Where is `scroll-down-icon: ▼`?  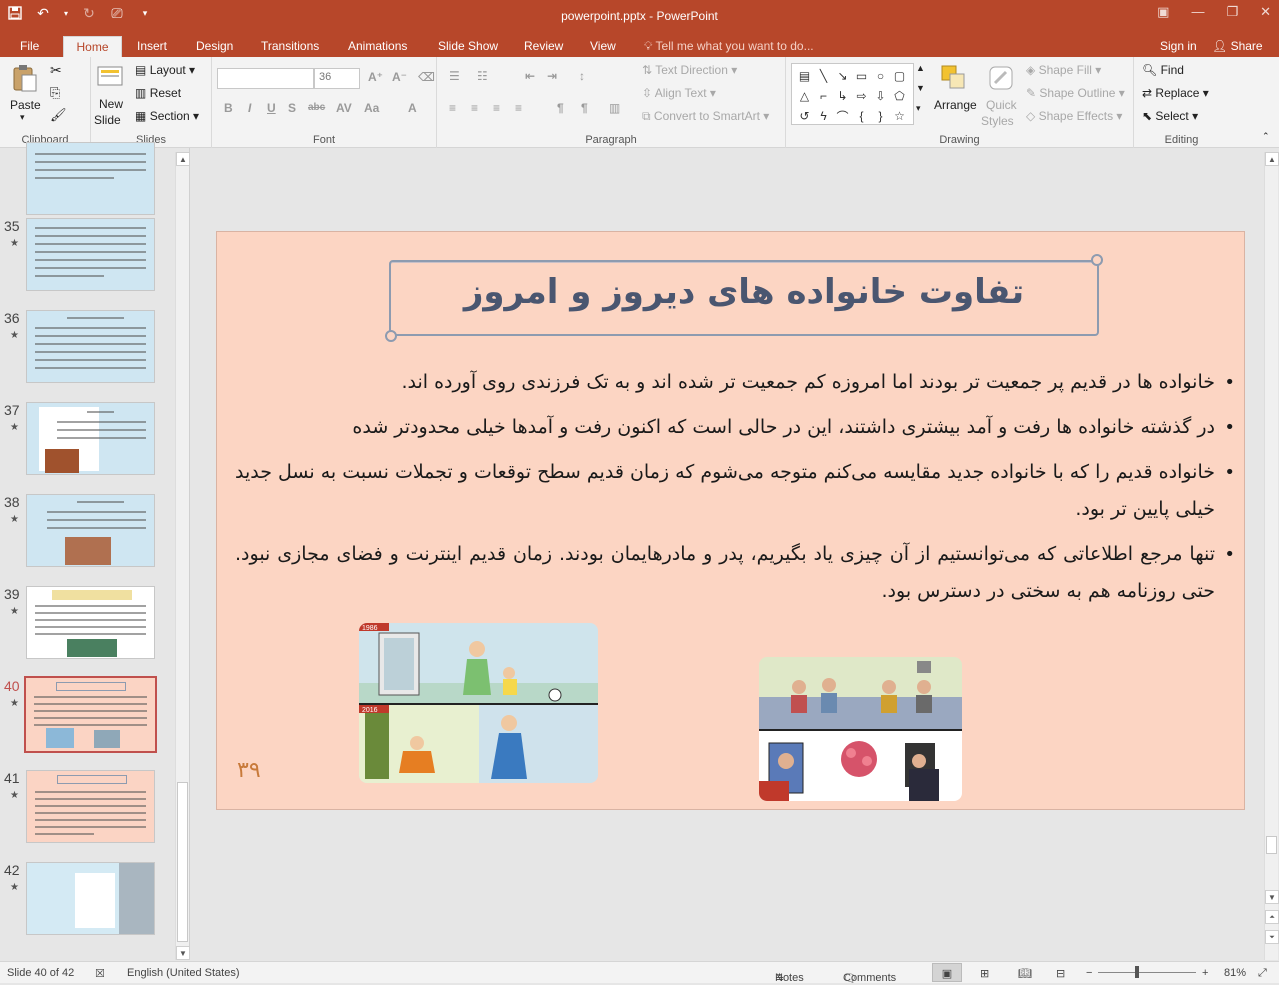 scroll-down-icon: ▼ is located at coordinates (183, 953).